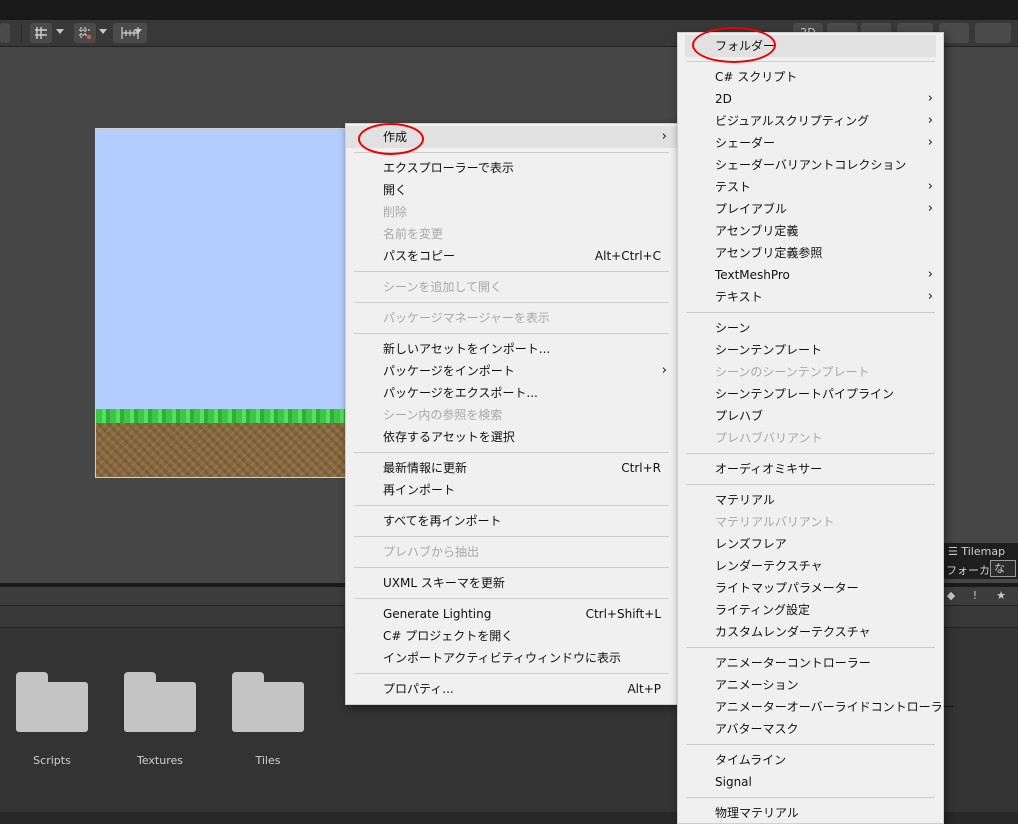  What do you see at coordinates (511, 468) in the screenshot?
I see `context-menu-item-18: 最新情報に更新 Ctrl+R` at bounding box center [511, 468].